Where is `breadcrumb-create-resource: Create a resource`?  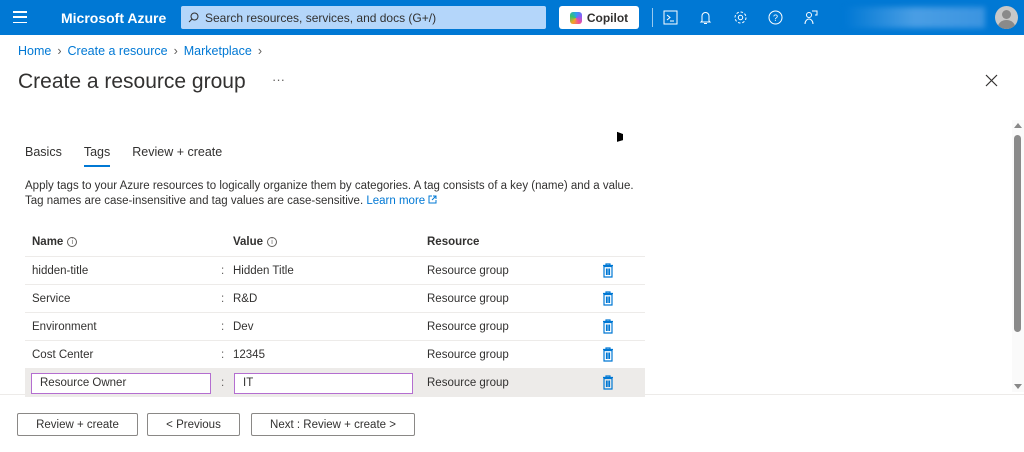 breadcrumb-create-resource: Create a resource is located at coordinates (118, 51).